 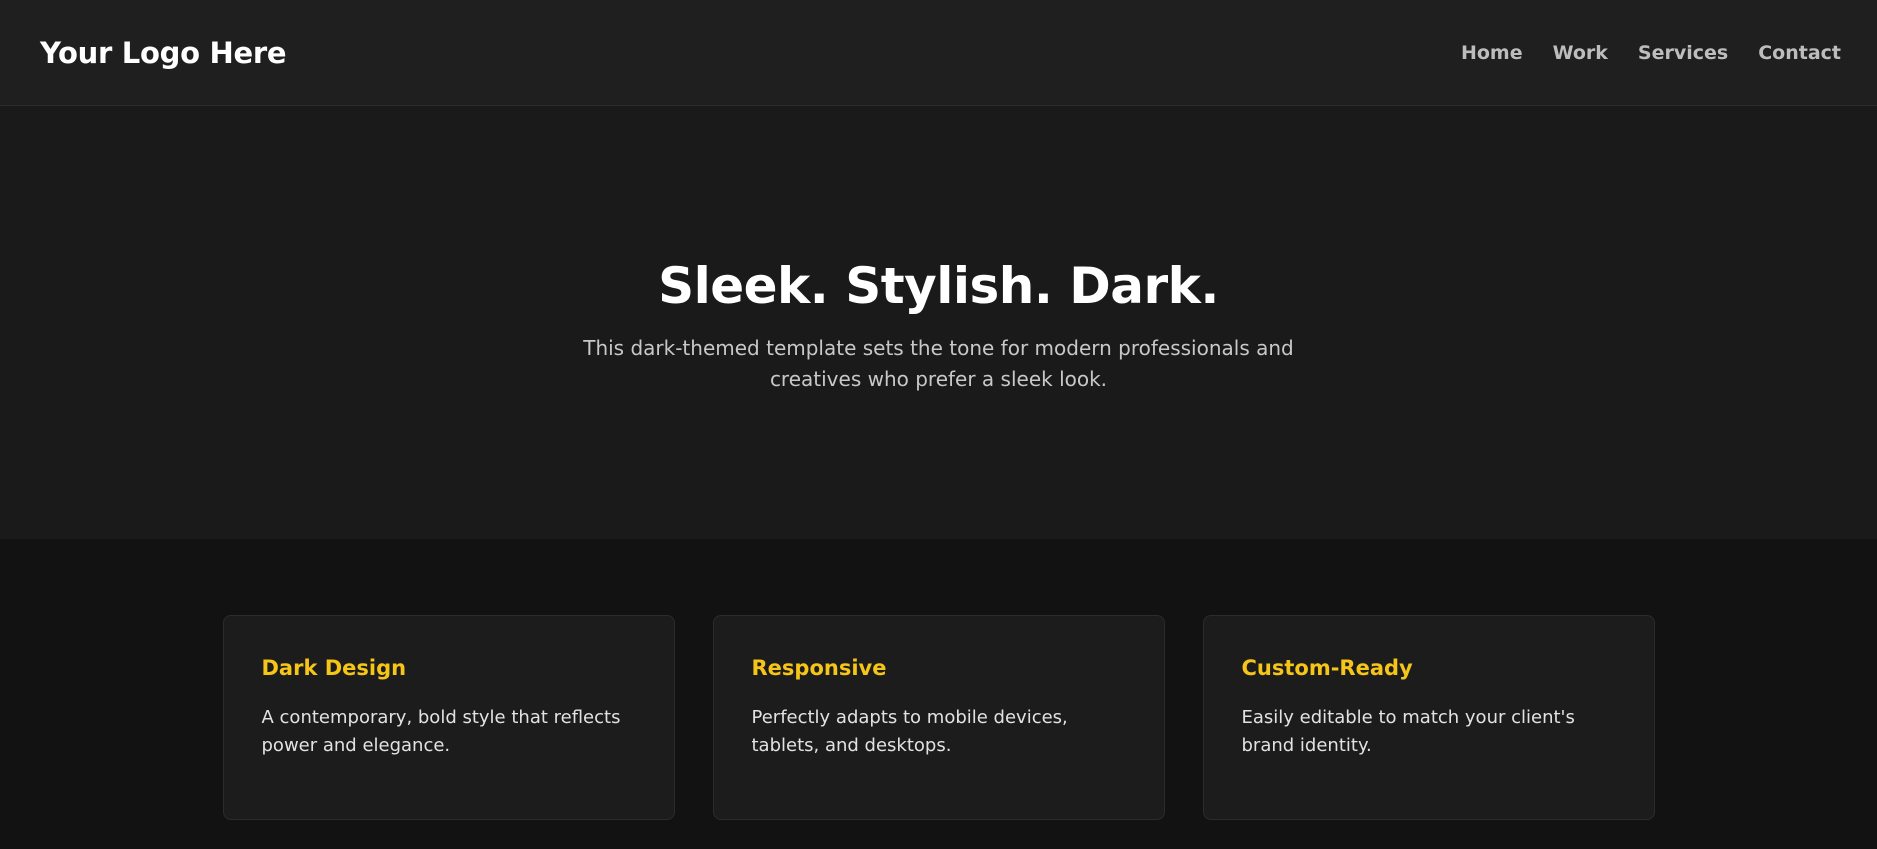 I want to click on feature-card-title: Dark Design, so click(x=334, y=668).